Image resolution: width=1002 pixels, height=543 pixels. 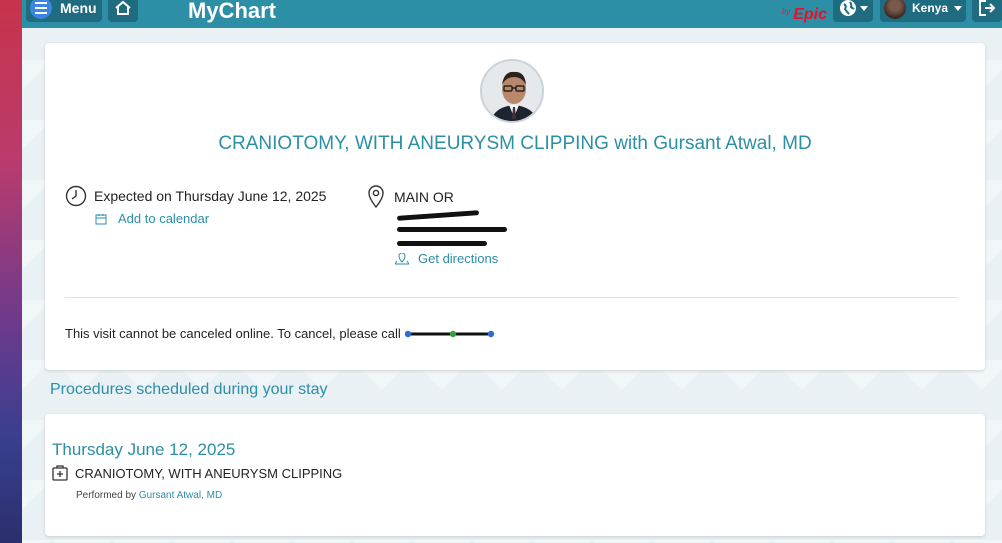 What do you see at coordinates (804, 14) in the screenshot?
I see `epic-logo: by Epic` at bounding box center [804, 14].